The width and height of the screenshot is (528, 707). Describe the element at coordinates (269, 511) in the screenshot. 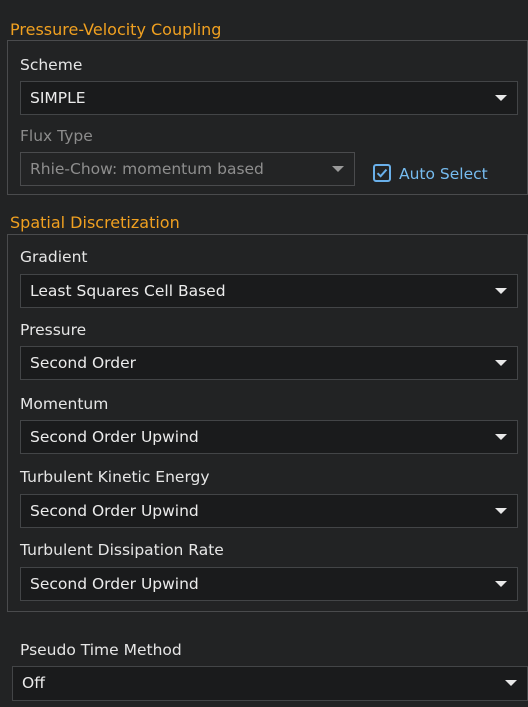

I see `turbulent-kinetic-energy-dropdown: Second Order Upwind` at that location.